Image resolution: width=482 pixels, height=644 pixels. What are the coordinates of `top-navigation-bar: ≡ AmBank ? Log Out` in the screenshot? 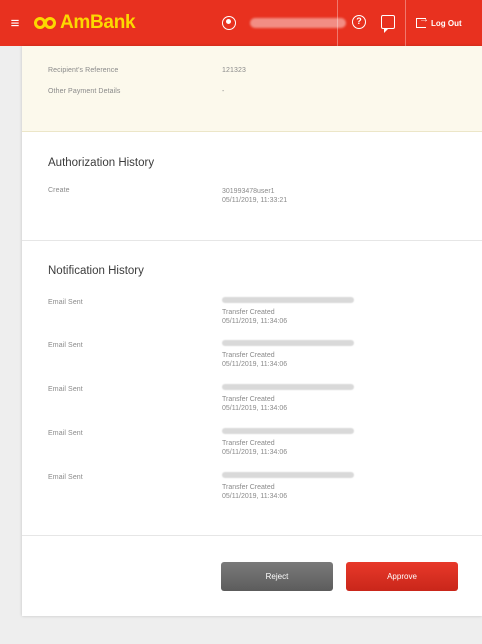 It's located at (241, 23).